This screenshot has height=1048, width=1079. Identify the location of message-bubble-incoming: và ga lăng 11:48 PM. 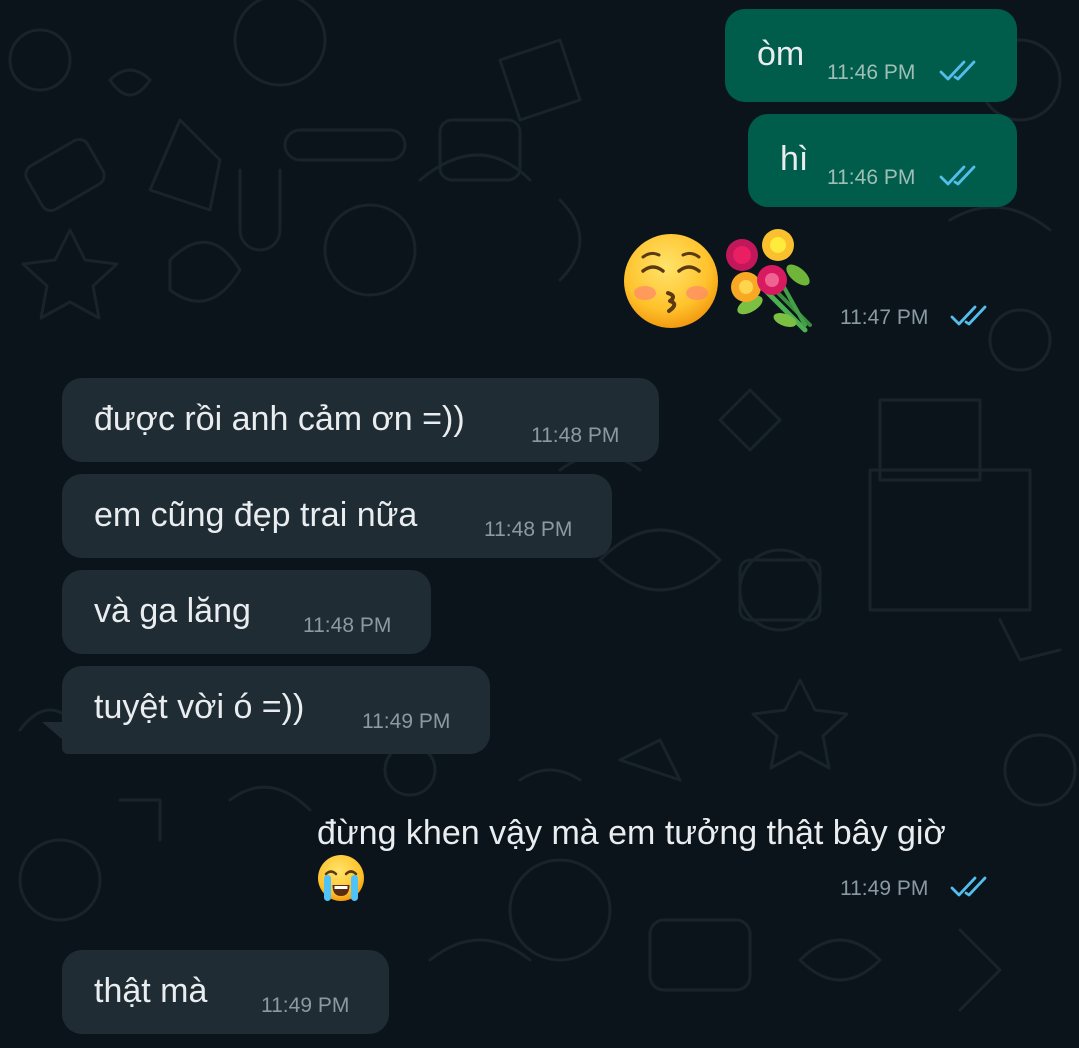
(246, 612).